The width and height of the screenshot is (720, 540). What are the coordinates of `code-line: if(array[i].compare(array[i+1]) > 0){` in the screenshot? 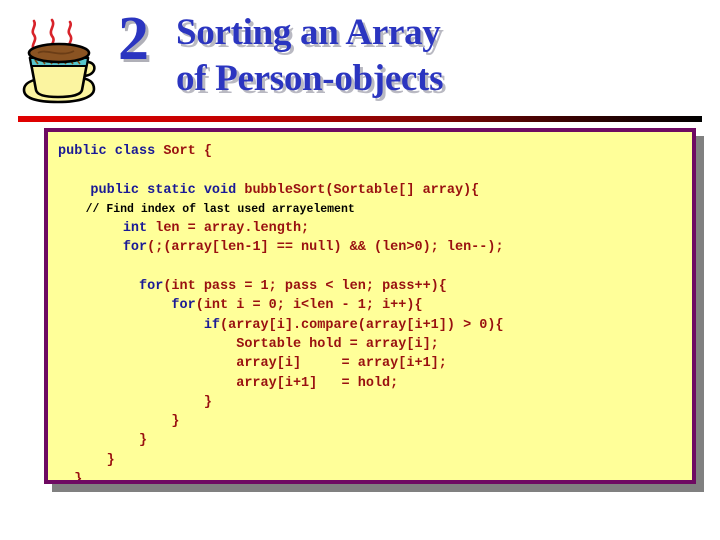 It's located at (375, 325).